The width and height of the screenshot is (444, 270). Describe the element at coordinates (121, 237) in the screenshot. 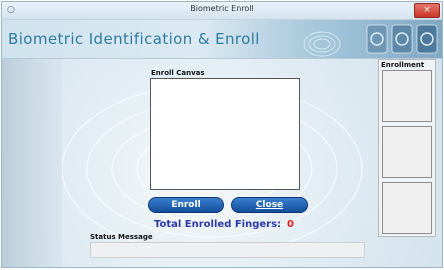

I see `status-message-label: Status Message` at that location.